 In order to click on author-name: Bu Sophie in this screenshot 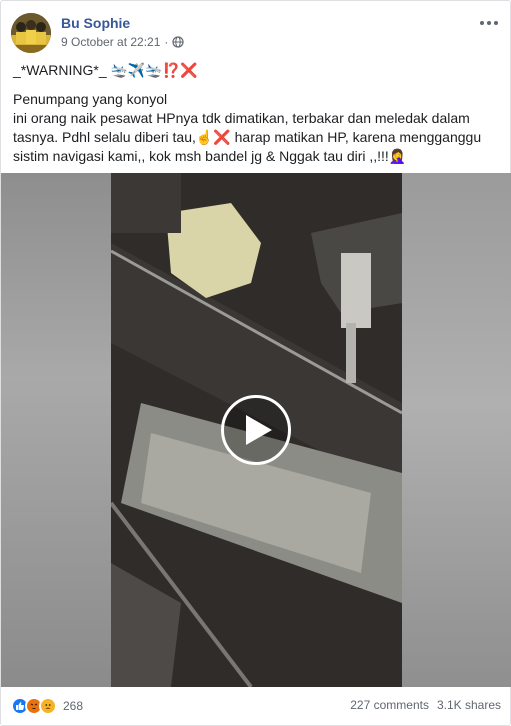, I will do `click(95, 23)`.